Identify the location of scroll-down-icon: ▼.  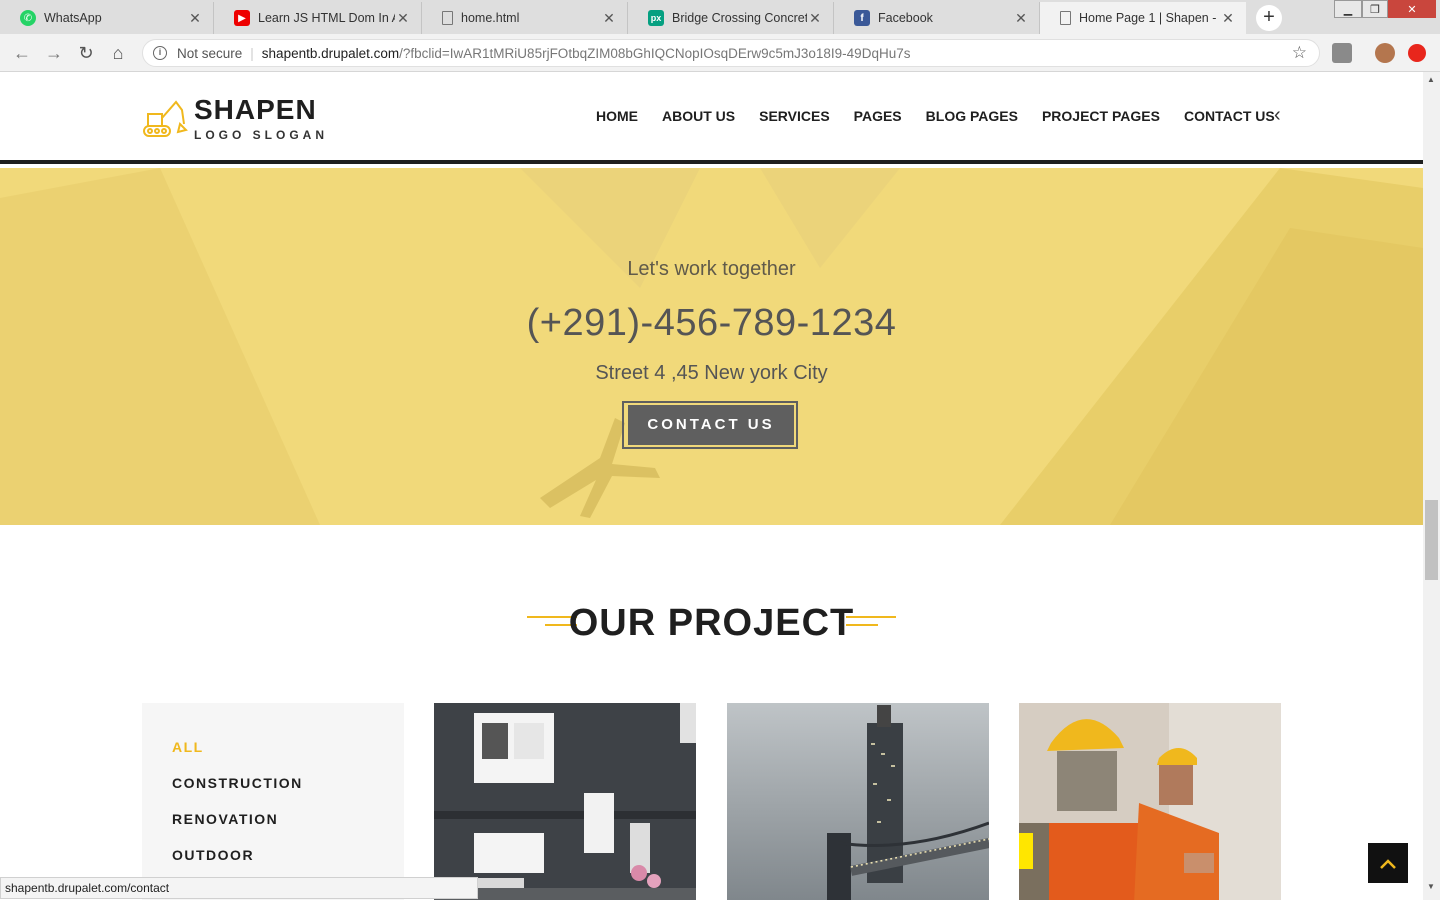
(1431, 886).